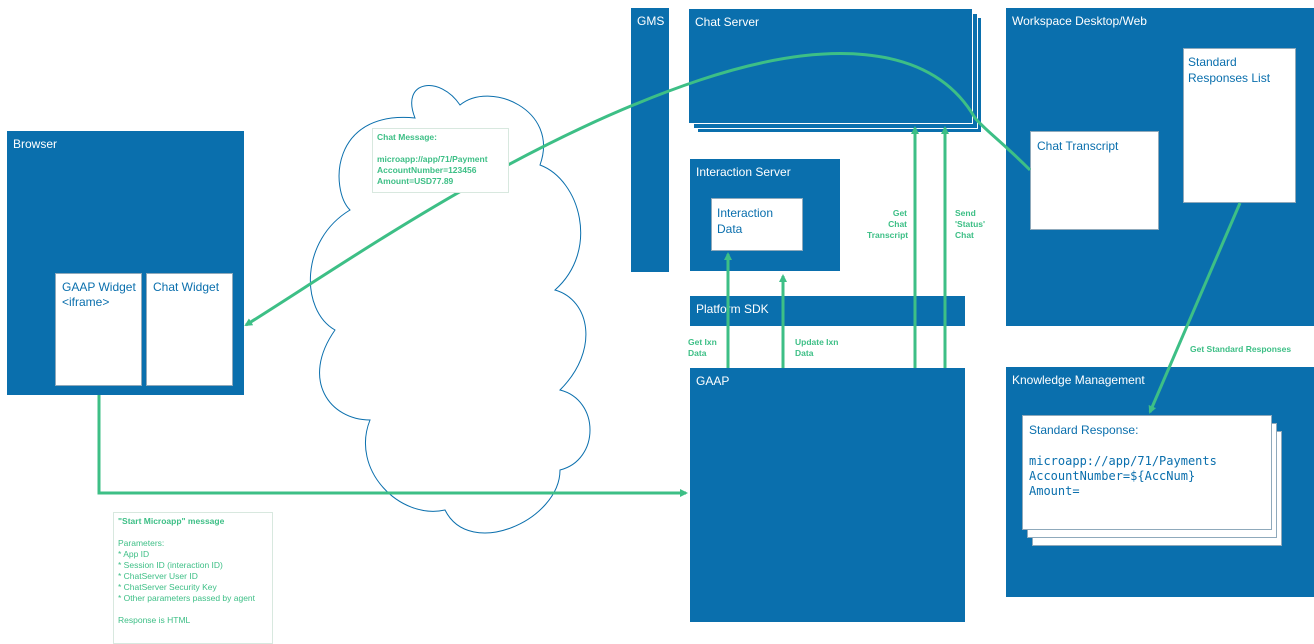 Image resolution: width=1314 pixels, height=644 pixels. What do you see at coordinates (1239, 125) in the screenshot?
I see `standard-responses-list-box: Standard Responses List` at bounding box center [1239, 125].